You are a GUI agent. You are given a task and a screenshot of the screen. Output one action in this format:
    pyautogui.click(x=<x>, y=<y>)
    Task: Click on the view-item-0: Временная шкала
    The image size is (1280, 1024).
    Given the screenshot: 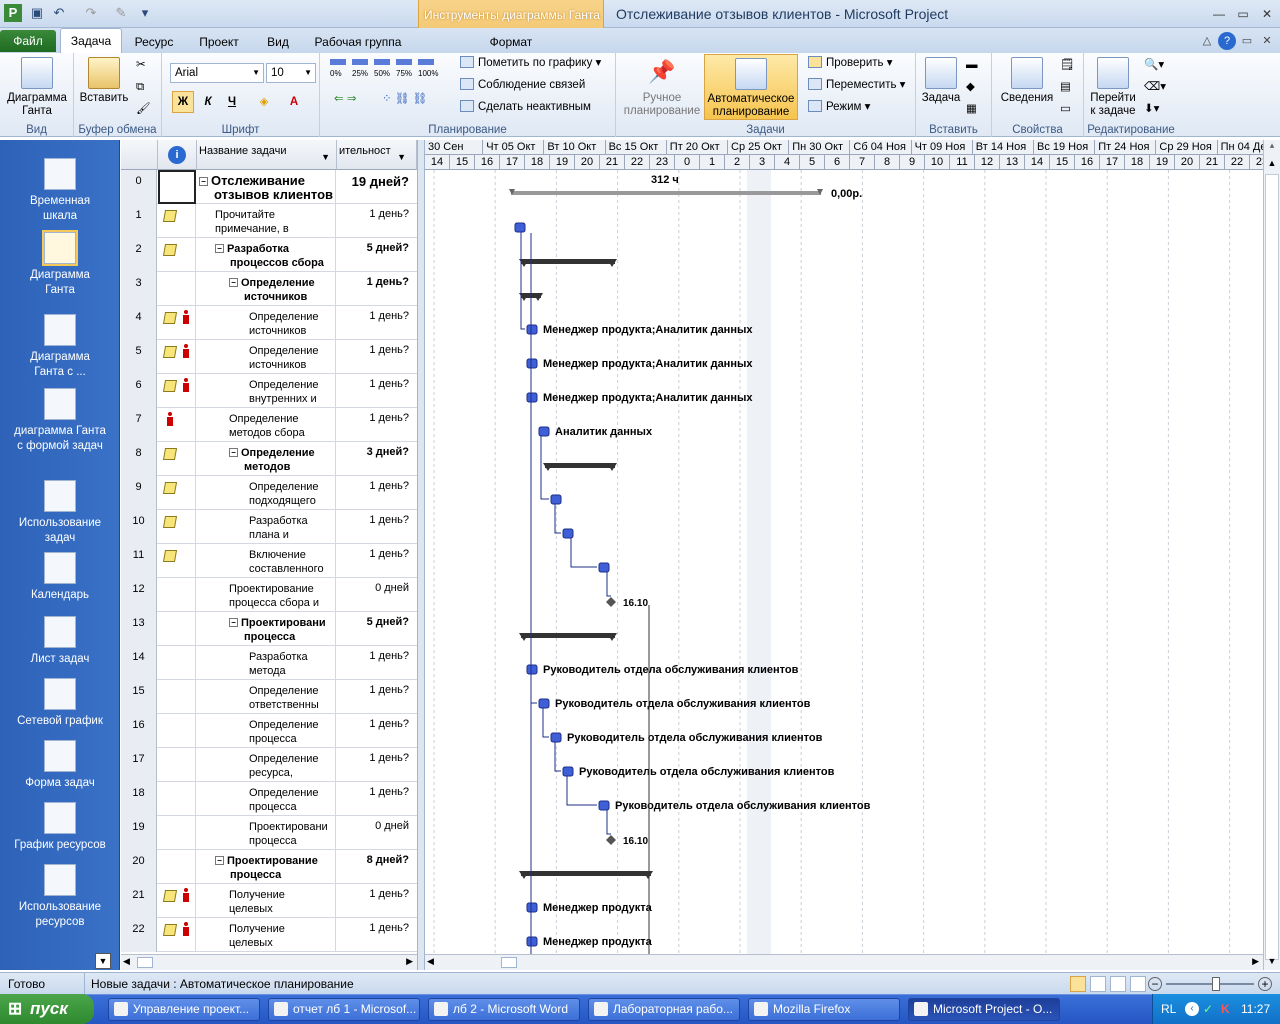 What is the action you would take?
    pyautogui.click(x=60, y=191)
    